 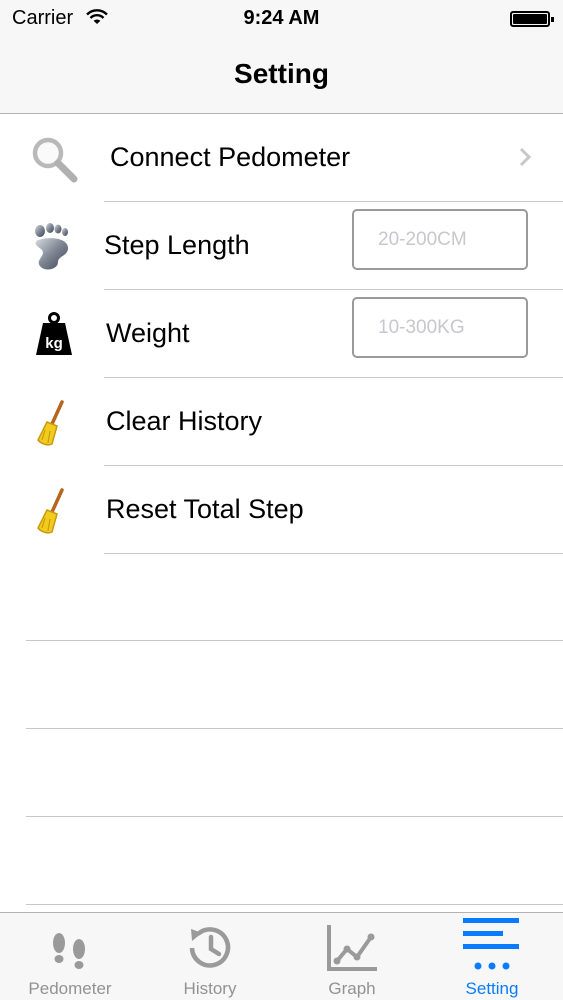 What do you see at coordinates (281, 334) in the screenshot?
I see `weight-row: kg Weight` at bounding box center [281, 334].